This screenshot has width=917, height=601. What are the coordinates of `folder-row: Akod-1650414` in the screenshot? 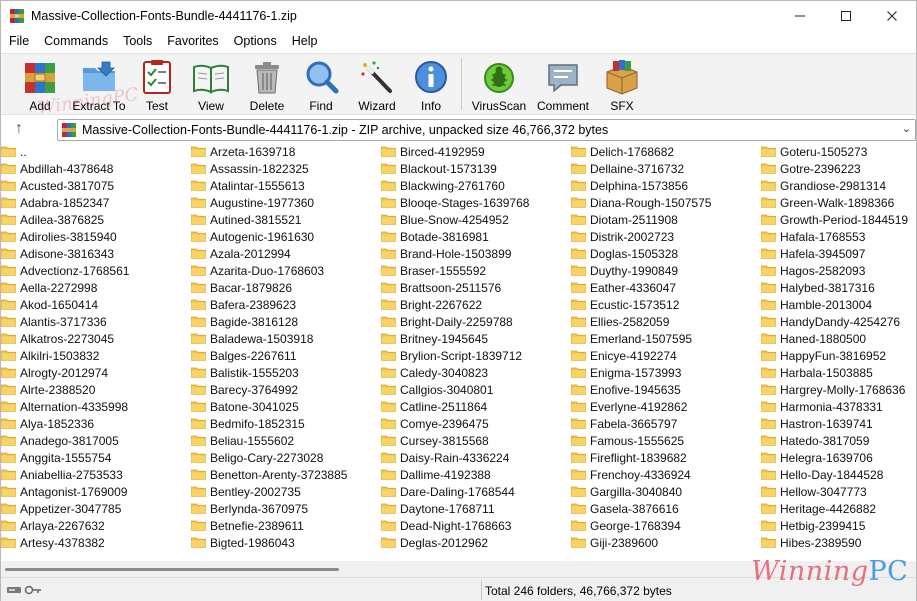 It's located at (96, 304).